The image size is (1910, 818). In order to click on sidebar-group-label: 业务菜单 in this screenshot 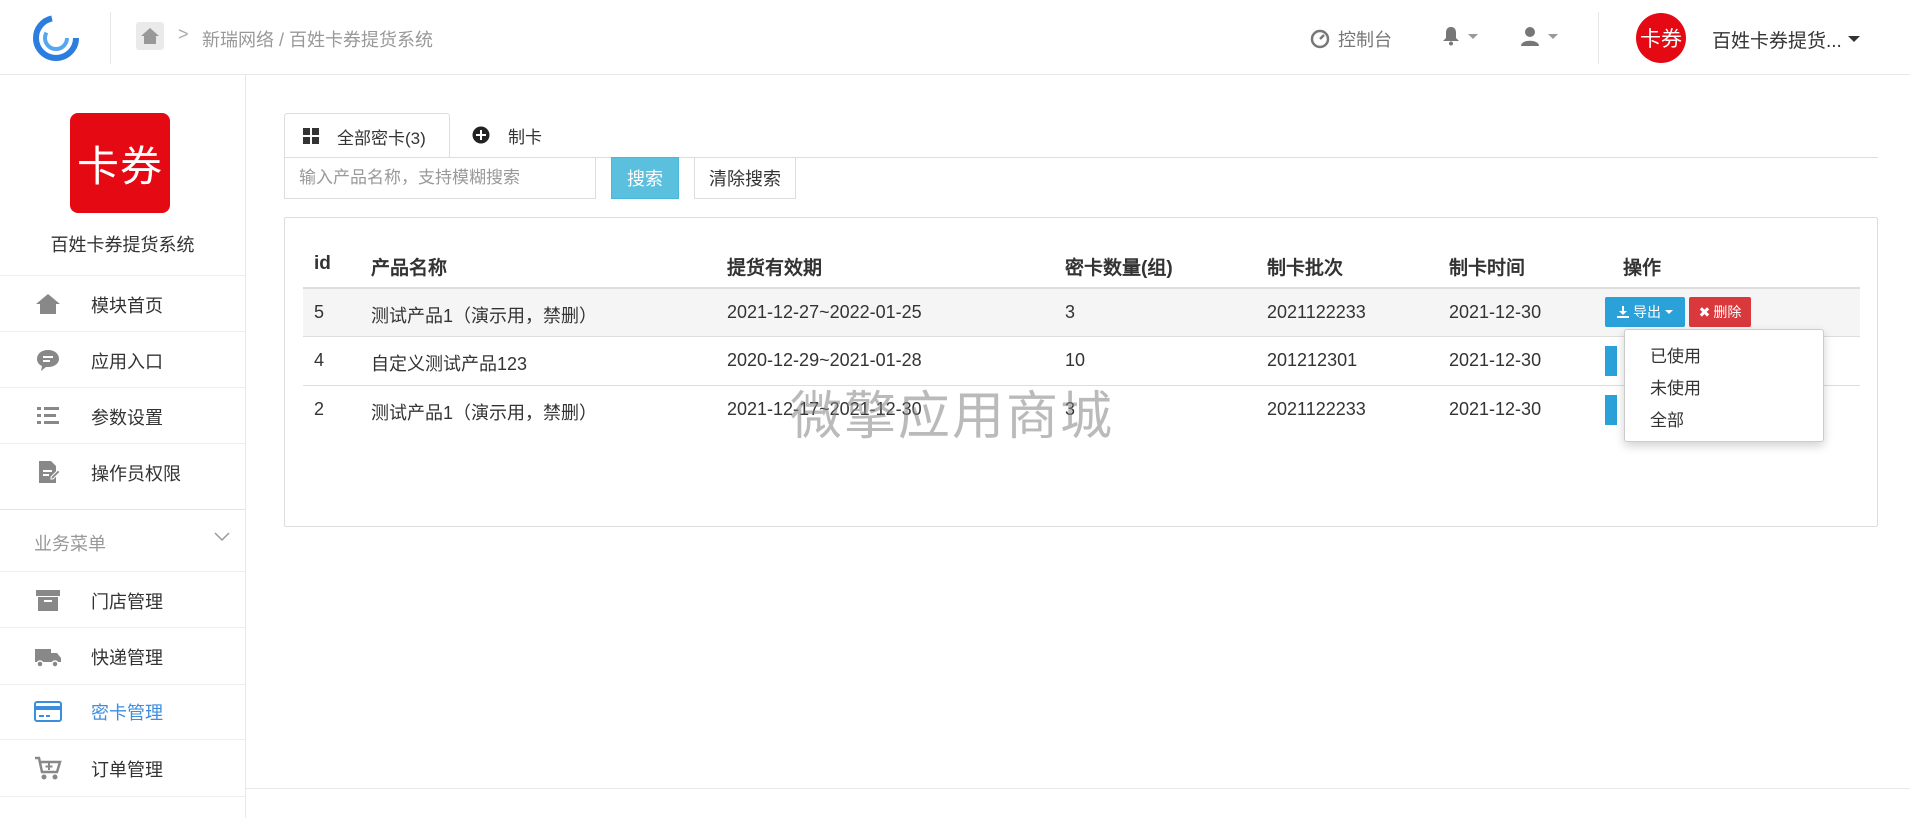, I will do `click(70, 544)`.